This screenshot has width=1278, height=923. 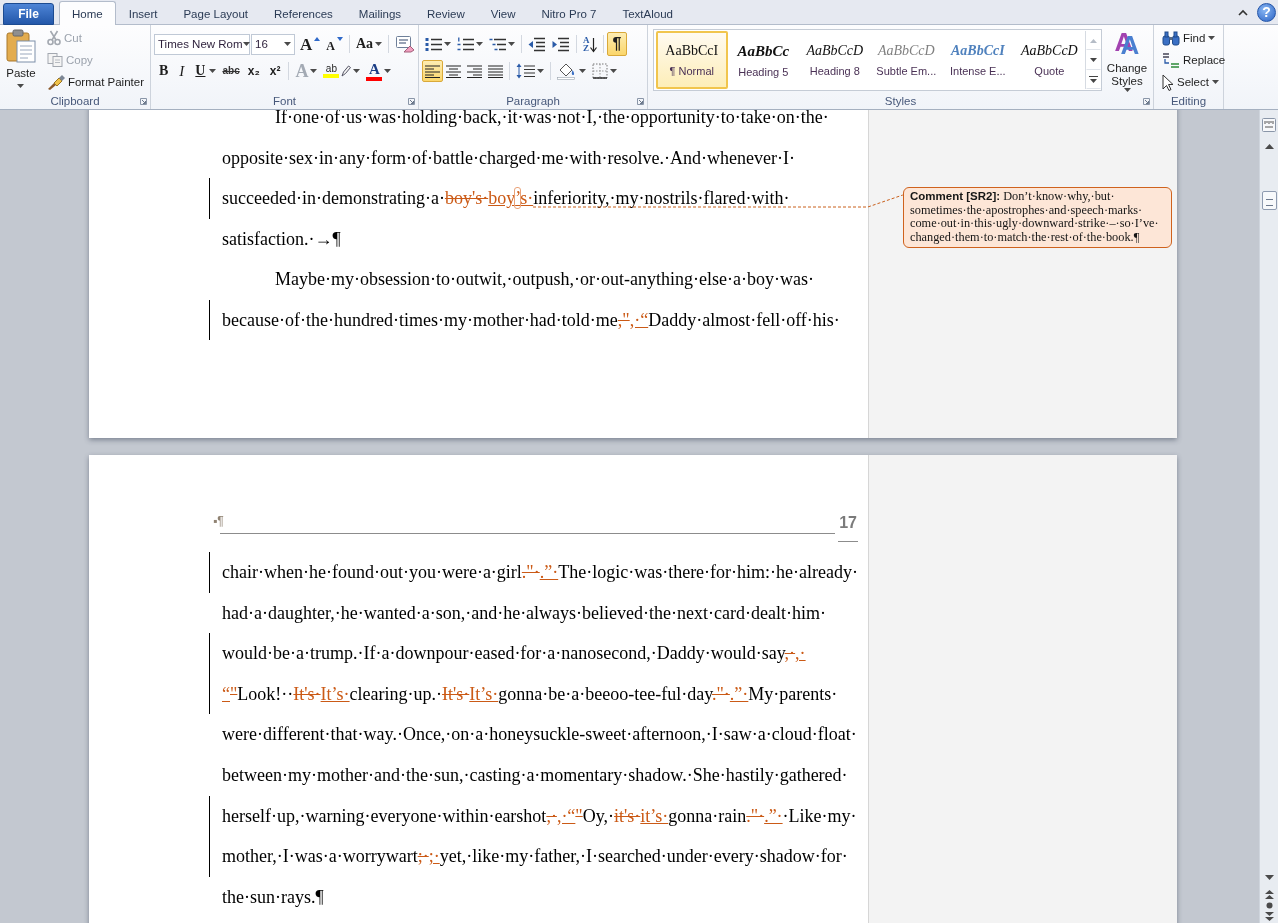 I want to click on change-case-button: Aa, so click(x=369, y=44).